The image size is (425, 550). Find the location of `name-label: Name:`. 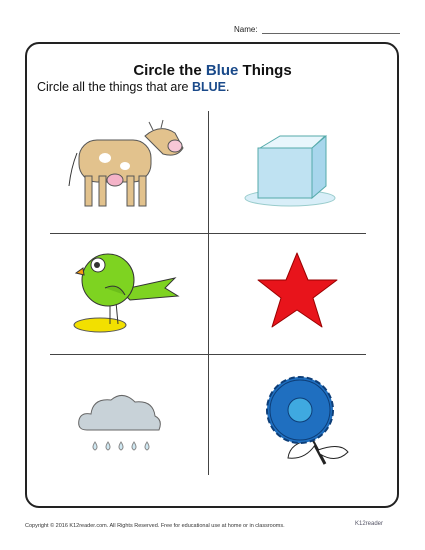

name-label: Name: is located at coordinates (246, 29).